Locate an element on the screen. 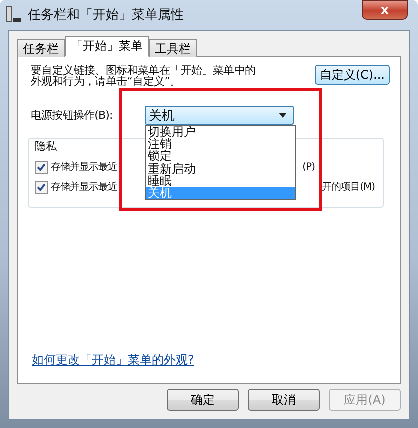 This screenshot has height=428, width=418. dropdown-option: 重新启动 is located at coordinates (220, 168).